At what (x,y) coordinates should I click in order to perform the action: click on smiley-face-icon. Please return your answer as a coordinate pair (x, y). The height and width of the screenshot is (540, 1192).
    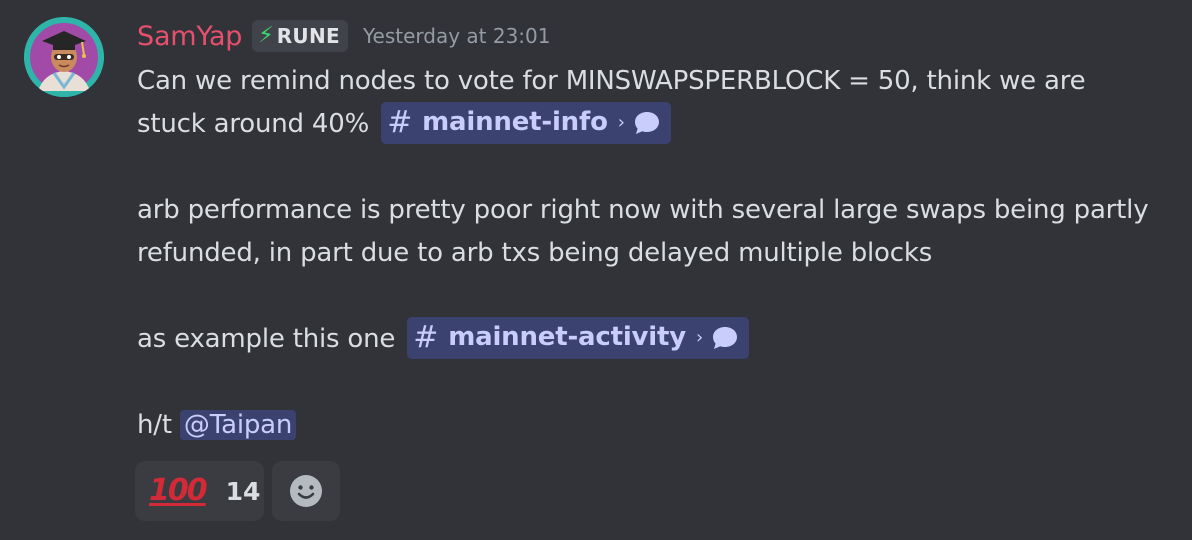
    Looking at the image, I should click on (306, 491).